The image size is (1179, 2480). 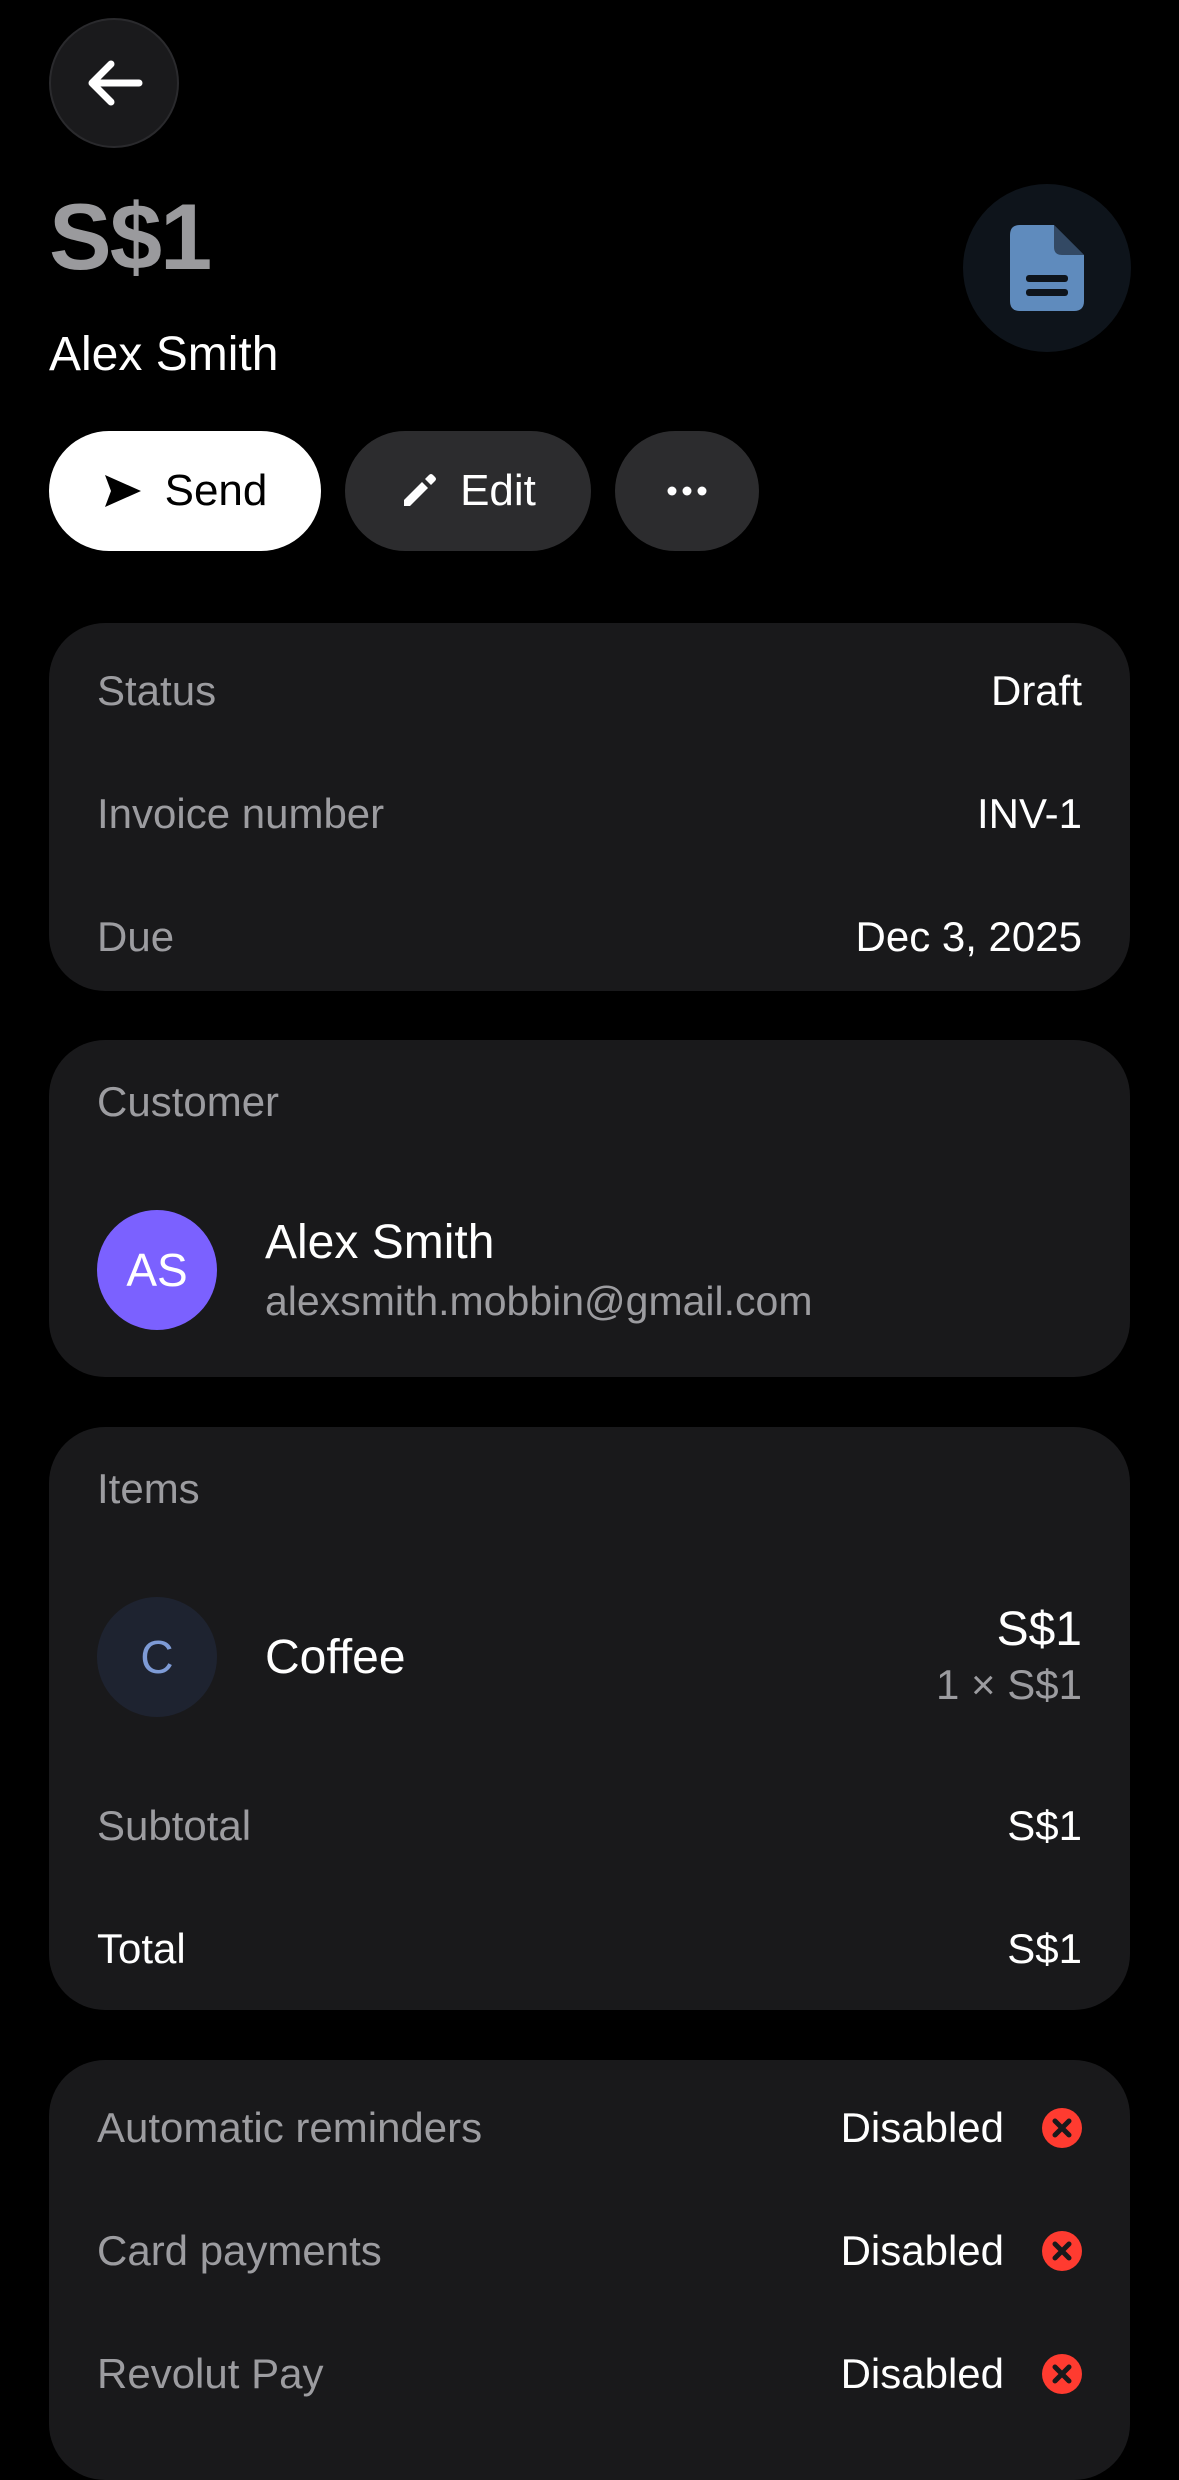 I want to click on ellipsis-icon, so click(x=687, y=491).